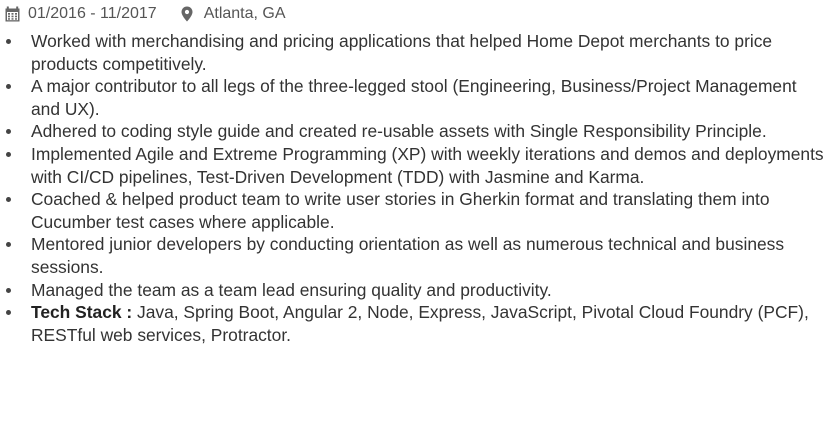  I want to click on location-text: Atlanta, GA, so click(244, 13).